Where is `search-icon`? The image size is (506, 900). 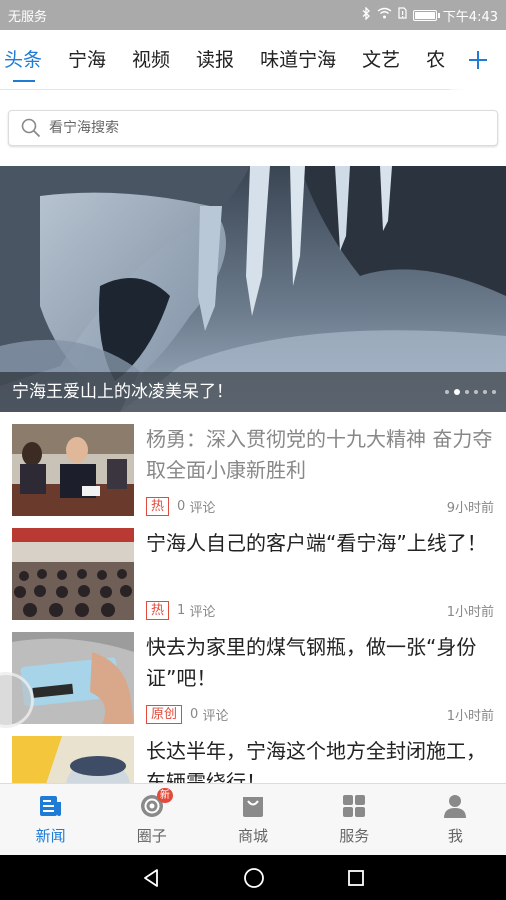
search-icon is located at coordinates (31, 128).